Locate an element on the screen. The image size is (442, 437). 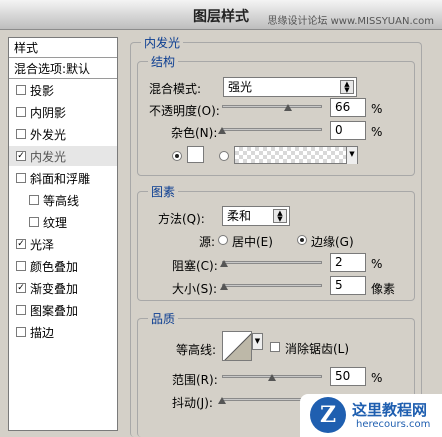
style-item: 描边 is located at coordinates (63, 332).